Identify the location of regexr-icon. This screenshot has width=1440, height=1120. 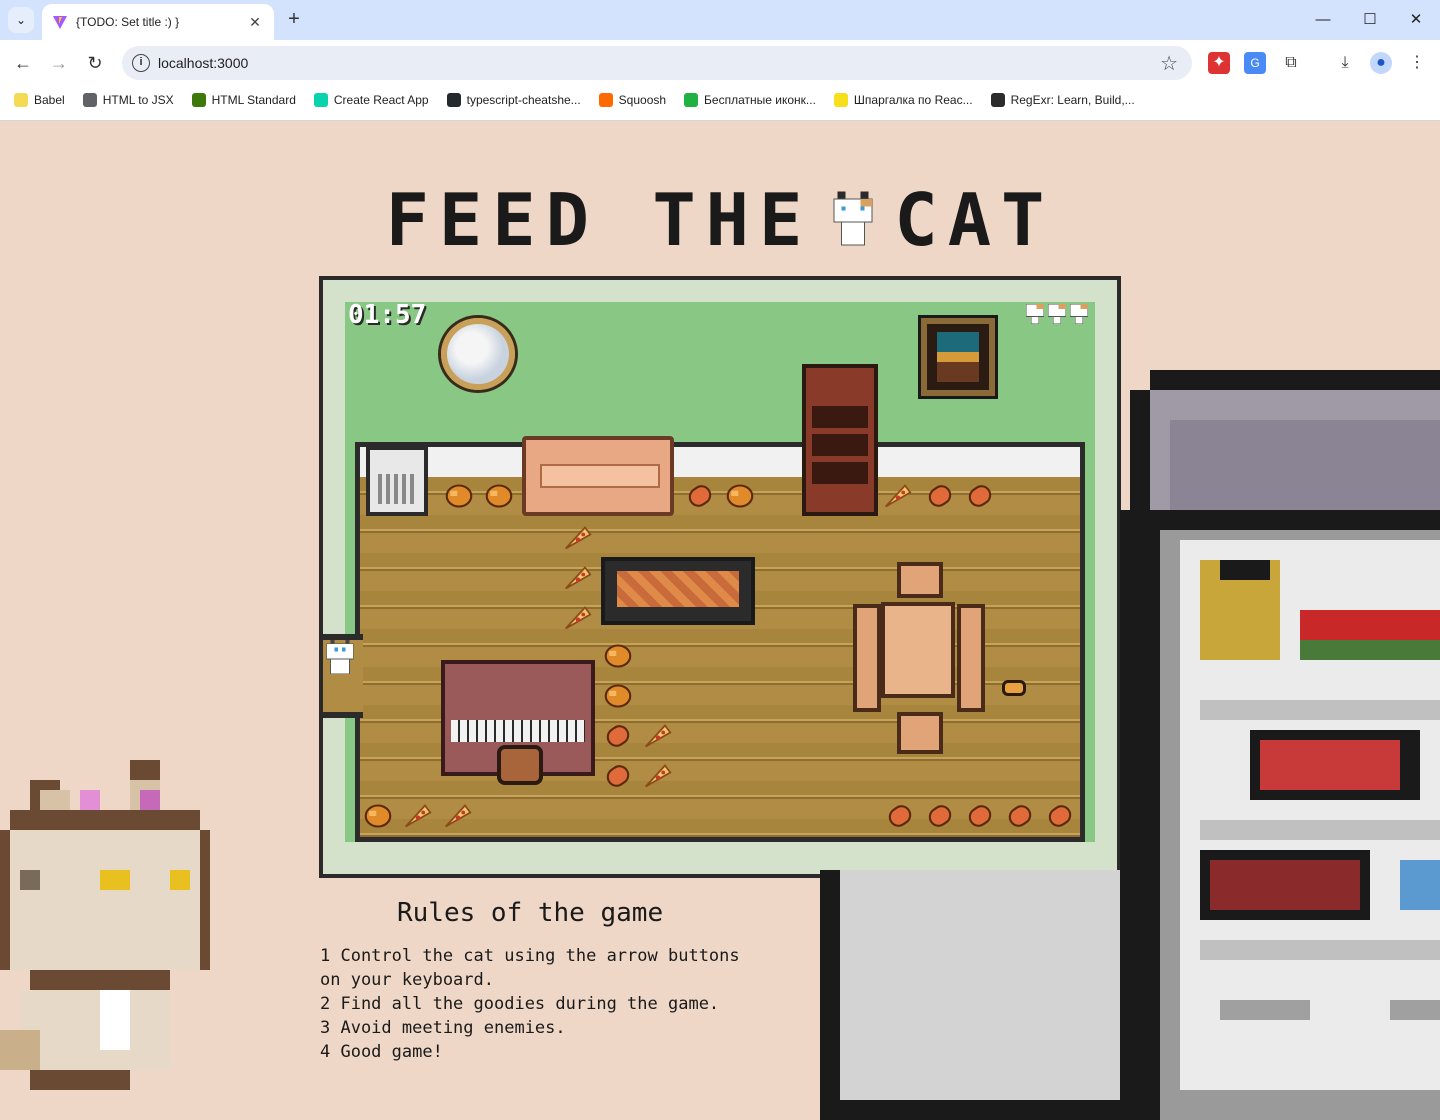
(997, 100).